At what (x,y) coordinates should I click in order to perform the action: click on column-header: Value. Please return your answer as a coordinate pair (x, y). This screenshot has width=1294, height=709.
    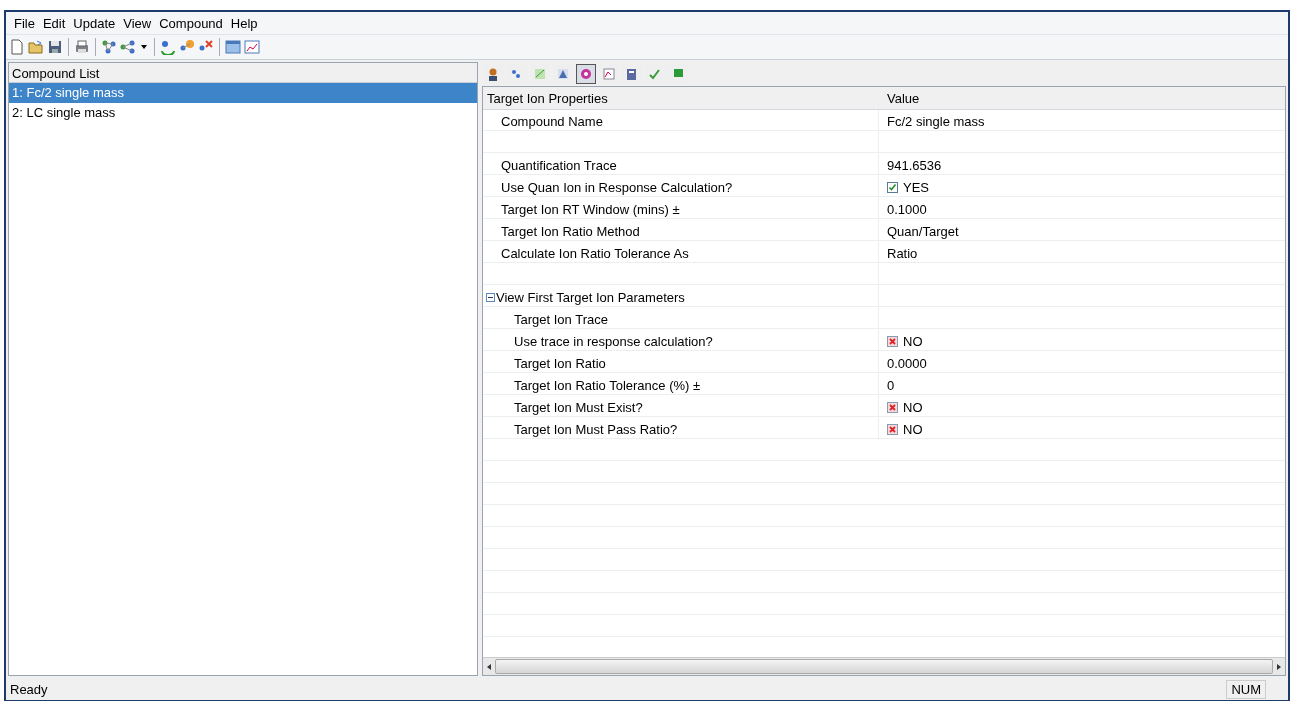
    Looking at the image, I should click on (903, 98).